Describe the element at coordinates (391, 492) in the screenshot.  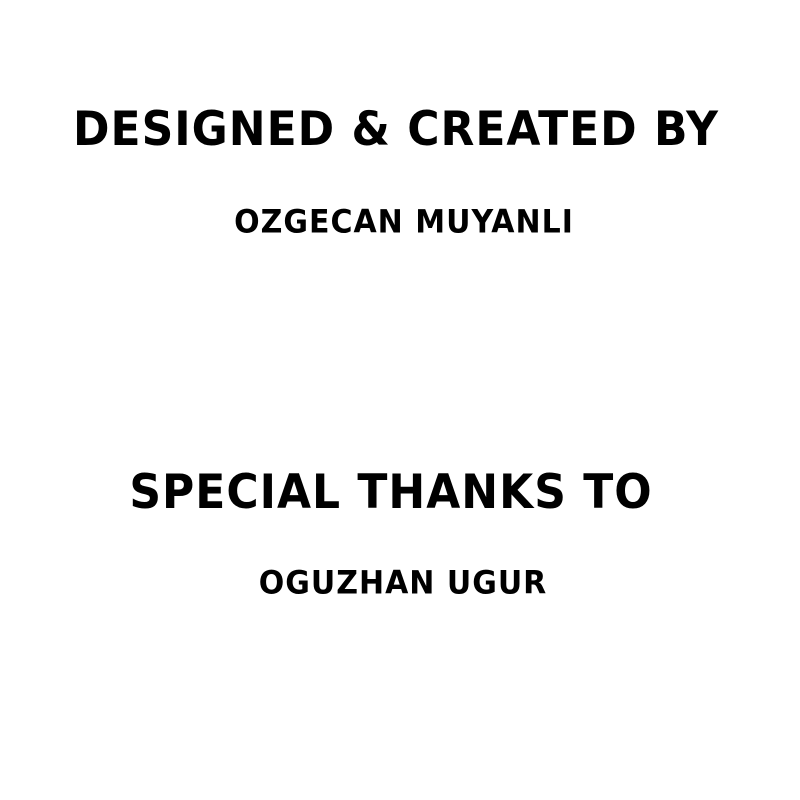
I see `special-thanks-heading: Special Thanks To` at that location.